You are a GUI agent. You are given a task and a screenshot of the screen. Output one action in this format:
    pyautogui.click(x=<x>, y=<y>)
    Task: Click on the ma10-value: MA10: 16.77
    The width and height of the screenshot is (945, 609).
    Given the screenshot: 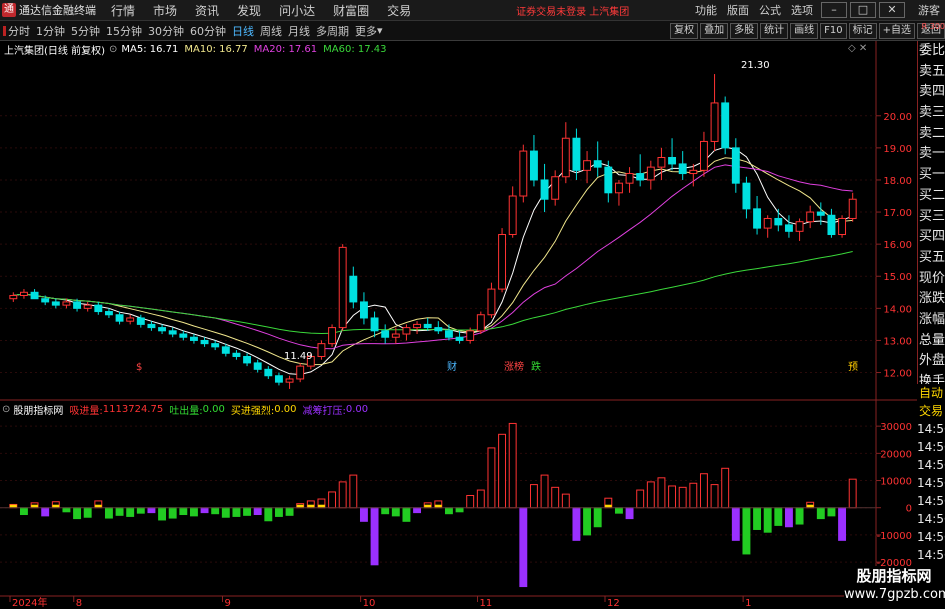 What is the action you would take?
    pyautogui.click(x=216, y=49)
    